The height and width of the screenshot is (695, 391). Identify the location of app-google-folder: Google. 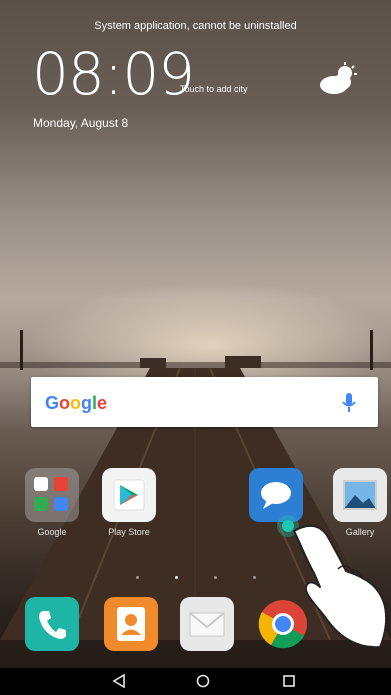
(52, 502).